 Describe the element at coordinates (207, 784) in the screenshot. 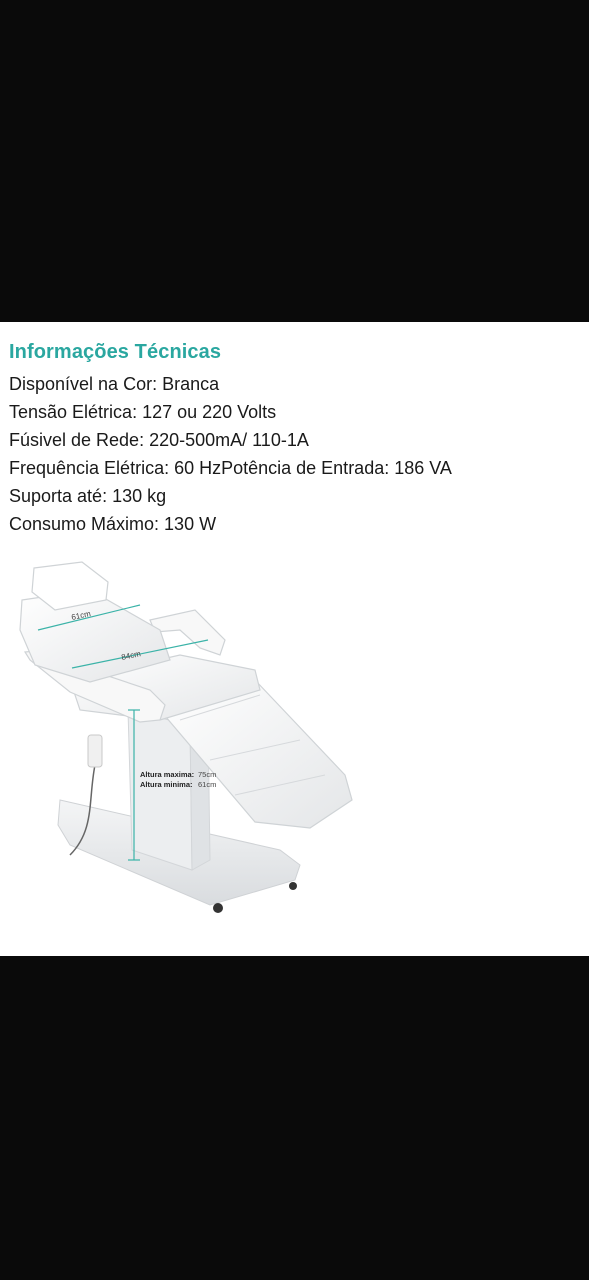

I see `height-min-value: 61cm` at that location.